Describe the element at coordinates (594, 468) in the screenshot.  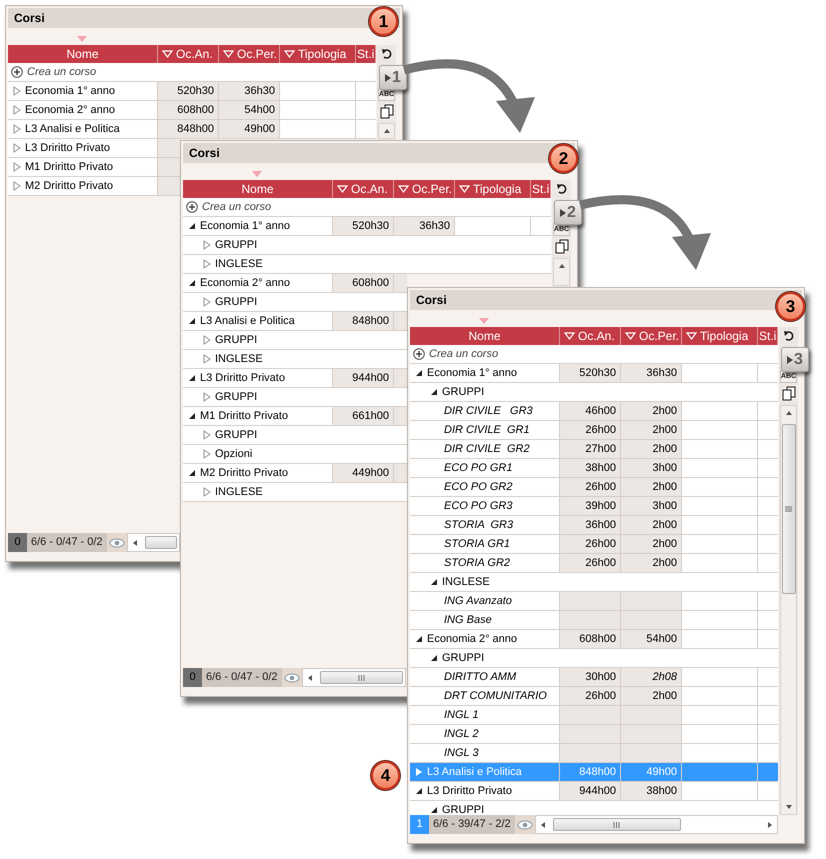
I see `table-row: ECO PO GR1 38h00 3h00` at that location.